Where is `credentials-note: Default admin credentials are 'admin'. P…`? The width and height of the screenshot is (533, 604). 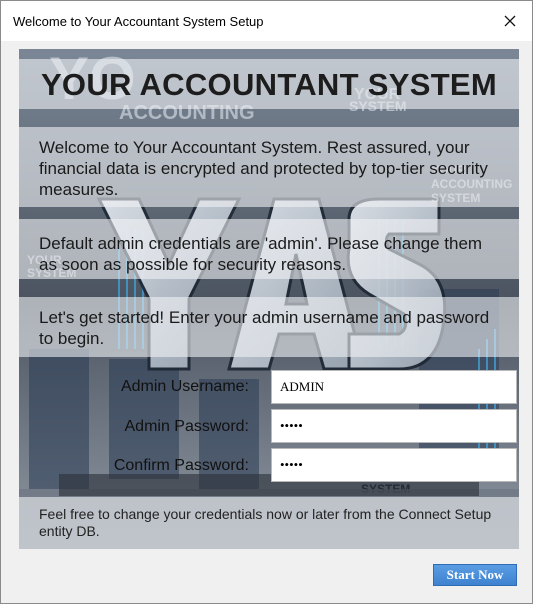
credentials-note: Default admin credentials are 'admin'. P… is located at coordinates (261, 254).